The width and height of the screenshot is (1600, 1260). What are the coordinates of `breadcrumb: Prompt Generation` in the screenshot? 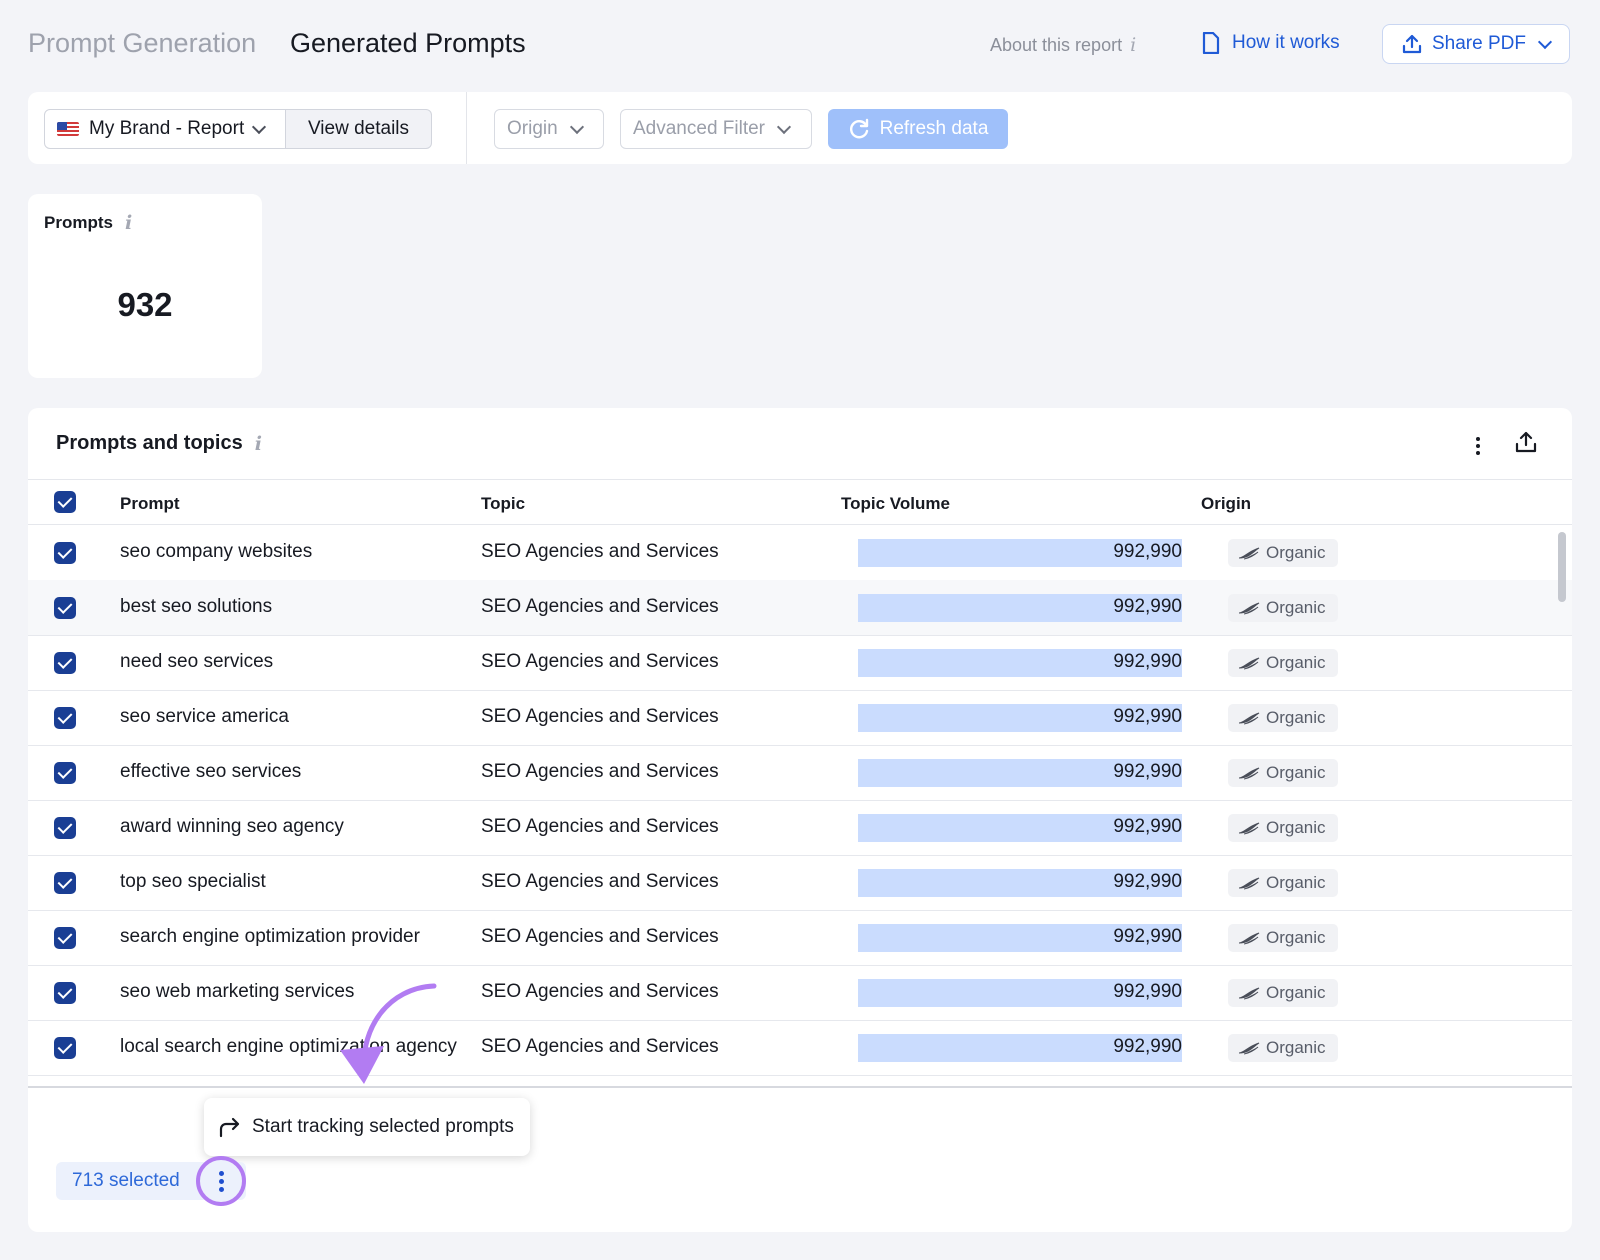 It's located at (142, 43).